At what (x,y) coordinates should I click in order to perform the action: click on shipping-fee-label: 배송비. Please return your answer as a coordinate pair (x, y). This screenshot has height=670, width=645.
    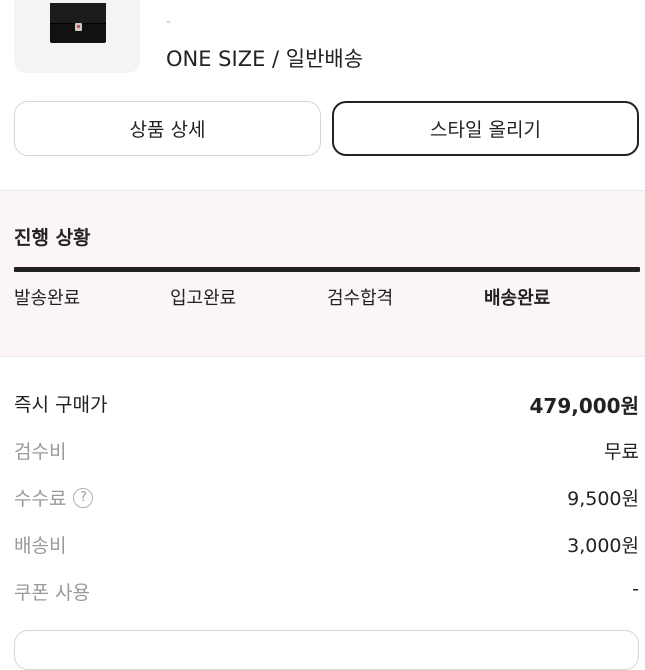
    Looking at the image, I should click on (40, 546).